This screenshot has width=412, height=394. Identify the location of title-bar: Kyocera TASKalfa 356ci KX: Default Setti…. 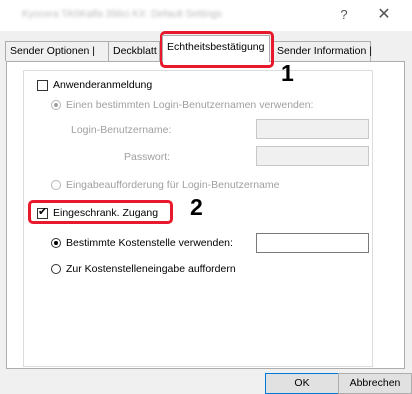
(206, 15).